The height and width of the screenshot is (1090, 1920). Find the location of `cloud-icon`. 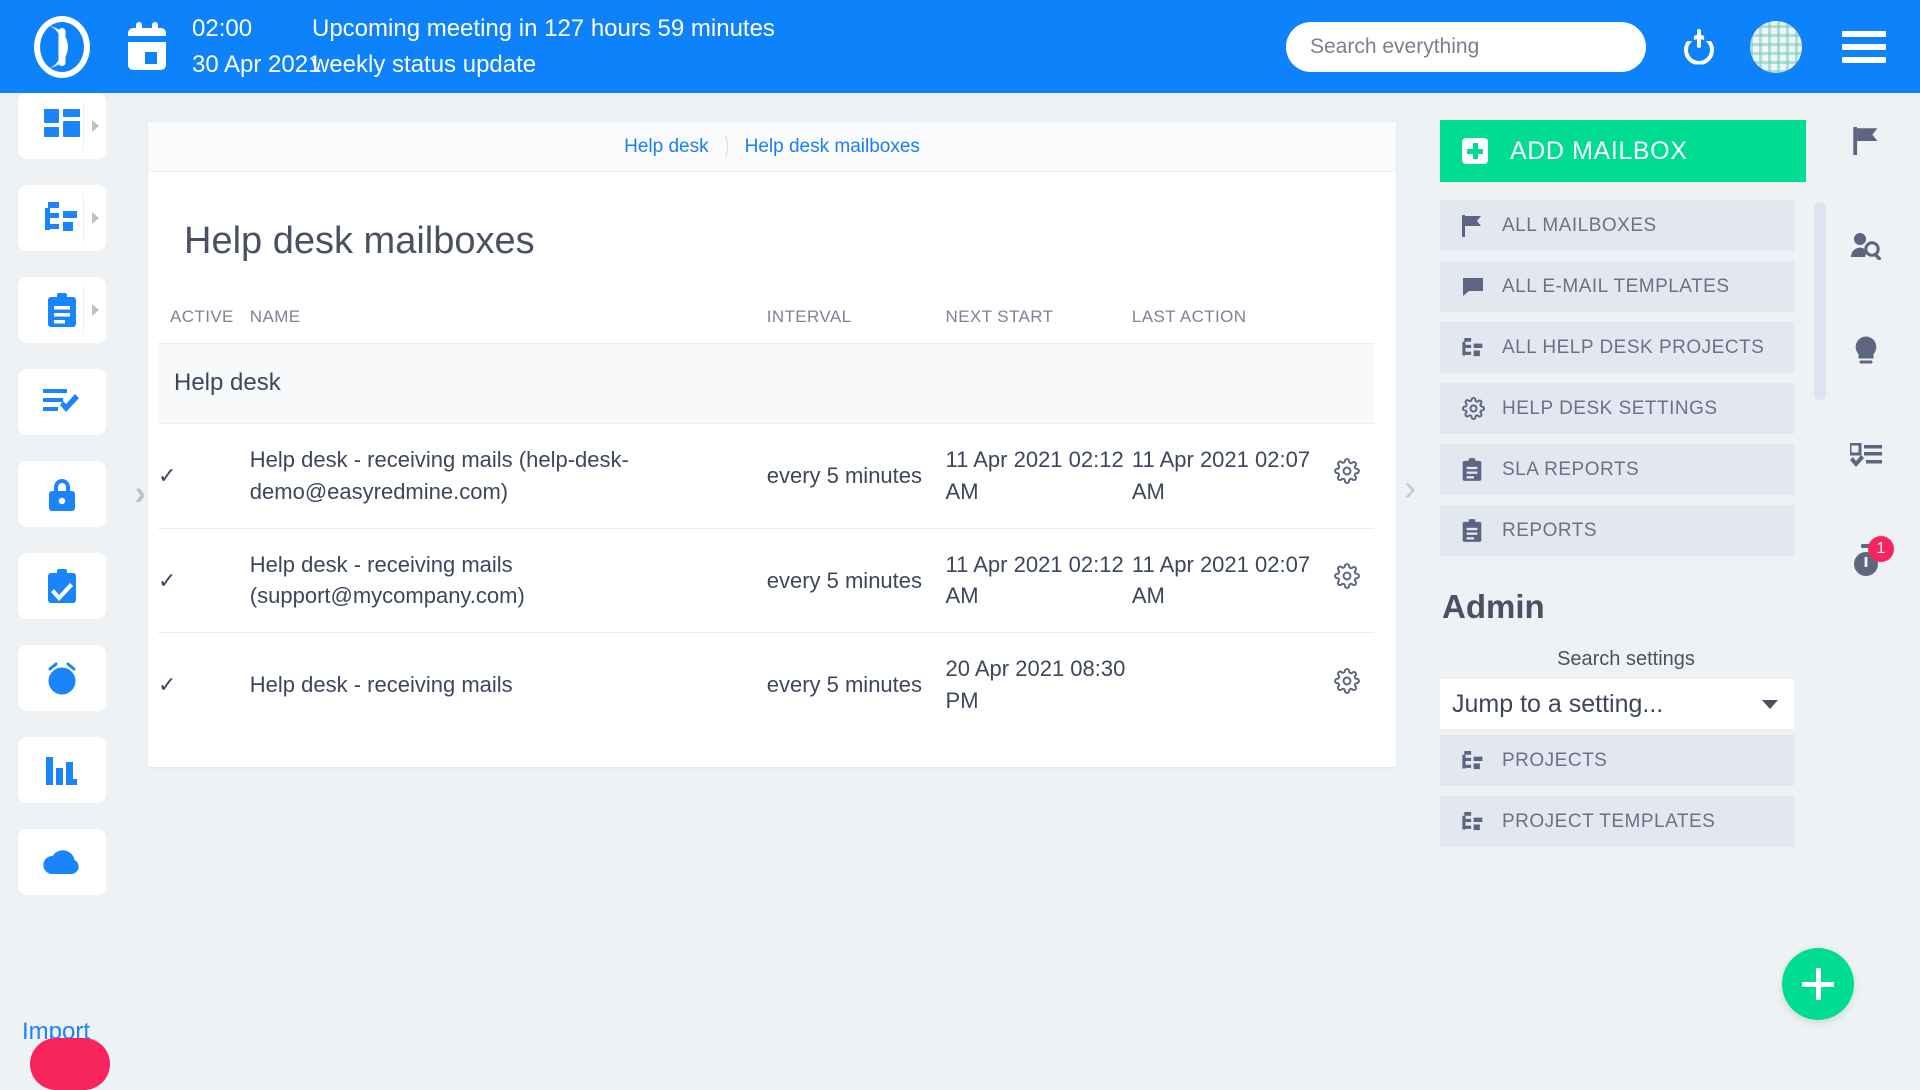

cloud-icon is located at coordinates (61, 862).